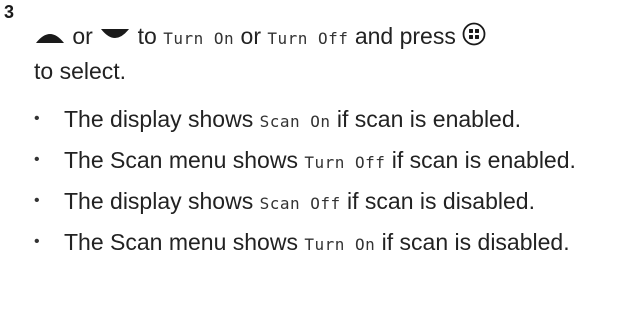 The height and width of the screenshot is (333, 637). I want to click on down-arrow-icon, so click(115, 36).